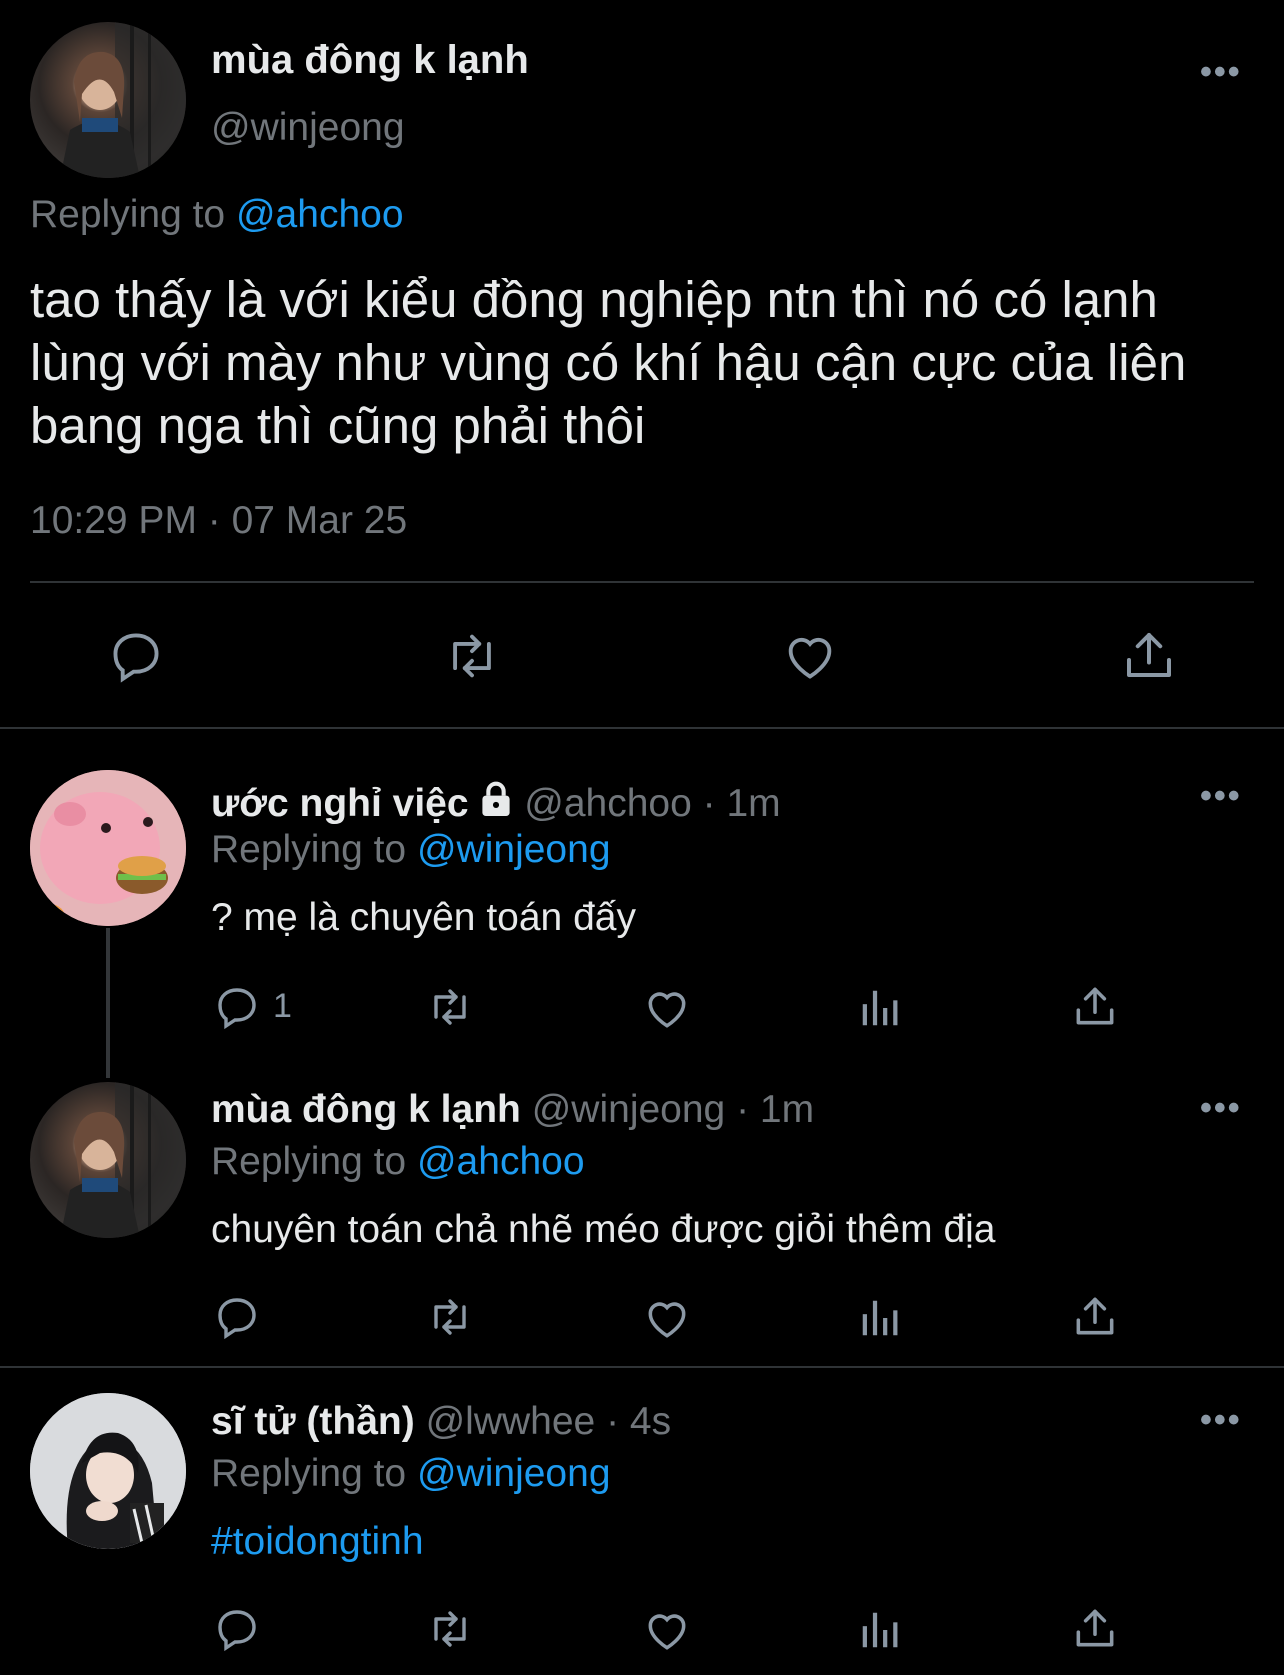 This screenshot has height=1675, width=1284. I want to click on avatar-ahchoo, so click(108, 848).